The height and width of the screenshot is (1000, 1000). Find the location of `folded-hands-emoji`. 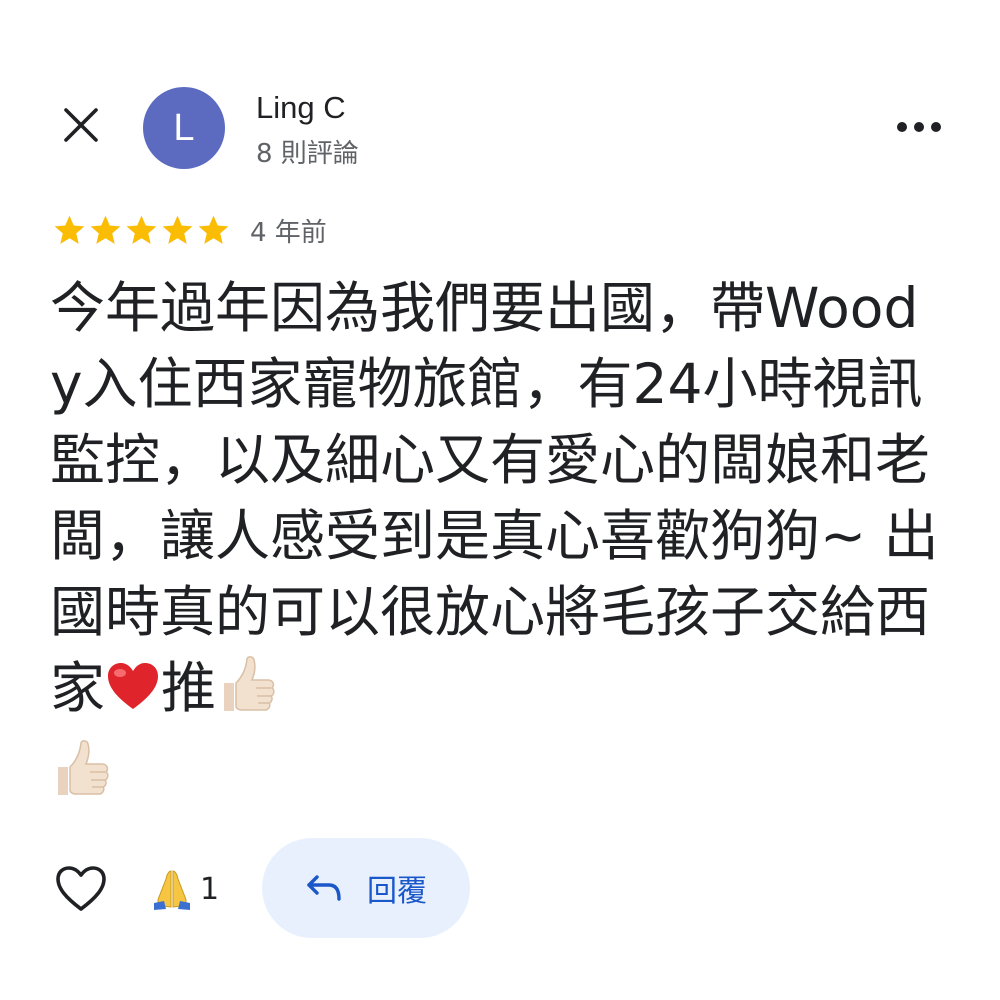

folded-hands-emoji is located at coordinates (172, 890).